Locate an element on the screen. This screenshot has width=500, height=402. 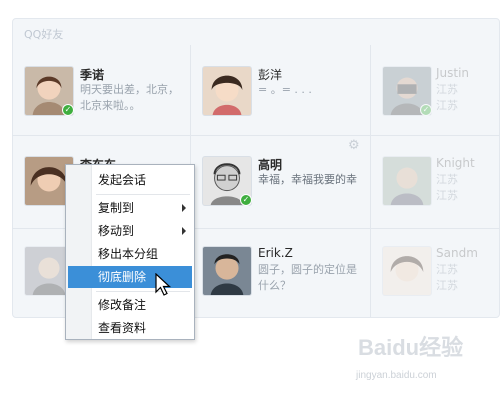
panel-title: QQ好友 is located at coordinates (44, 34).